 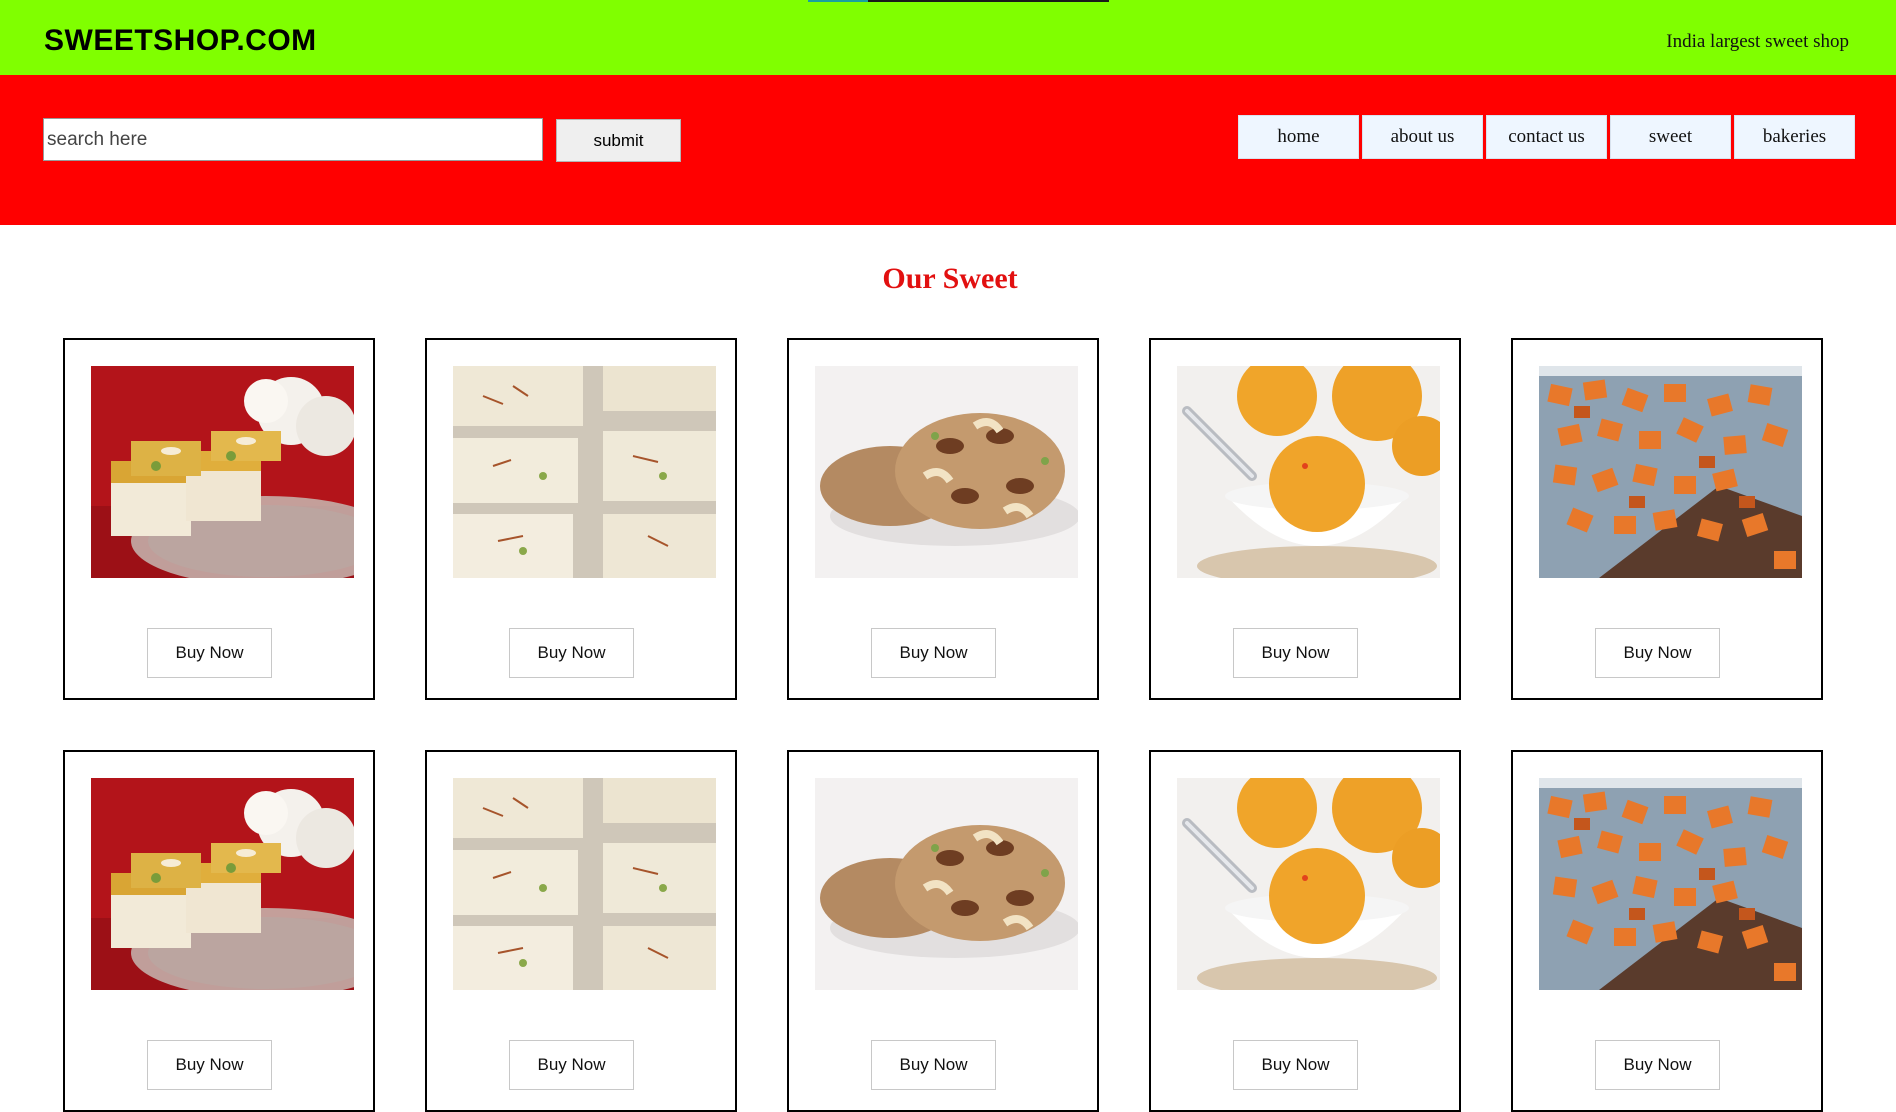 I want to click on search-input, so click(x=293, y=139).